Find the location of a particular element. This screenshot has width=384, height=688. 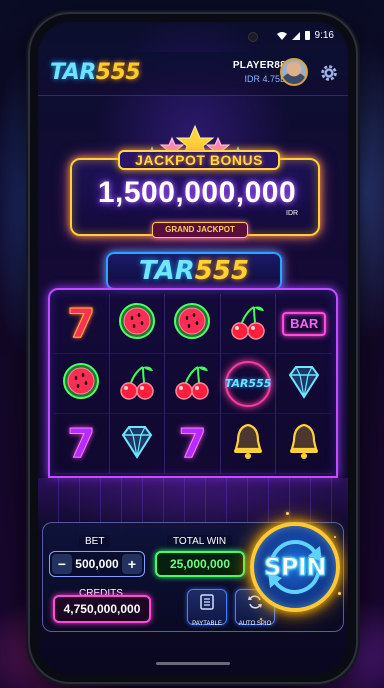

tar555-coin-icon: TAR555 is located at coordinates (248, 383).